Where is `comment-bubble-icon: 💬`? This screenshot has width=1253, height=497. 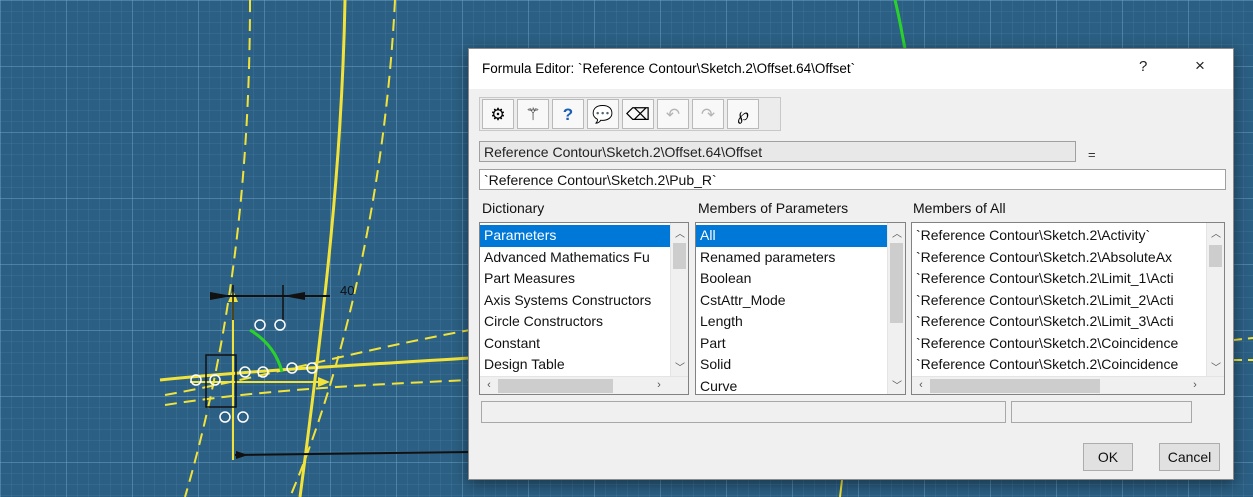 comment-bubble-icon: 💬 is located at coordinates (603, 114).